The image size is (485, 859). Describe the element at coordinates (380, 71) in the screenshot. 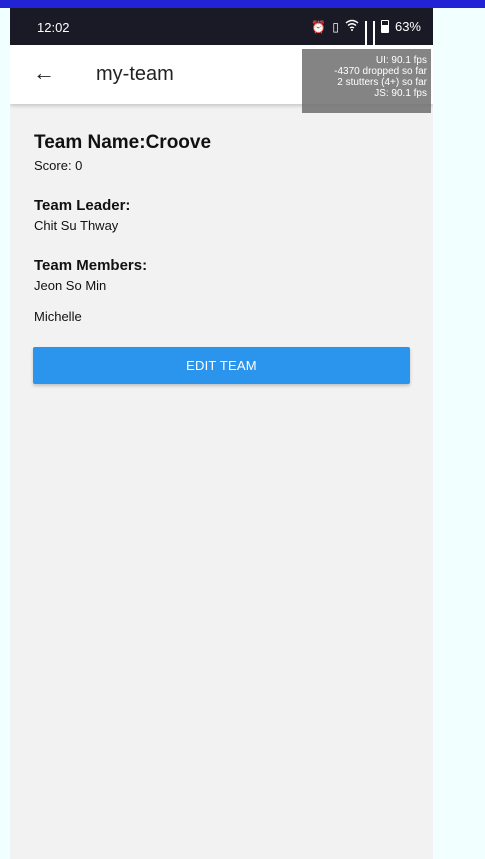

I see `dropped-frames-readout: -4370 dropped so far` at that location.